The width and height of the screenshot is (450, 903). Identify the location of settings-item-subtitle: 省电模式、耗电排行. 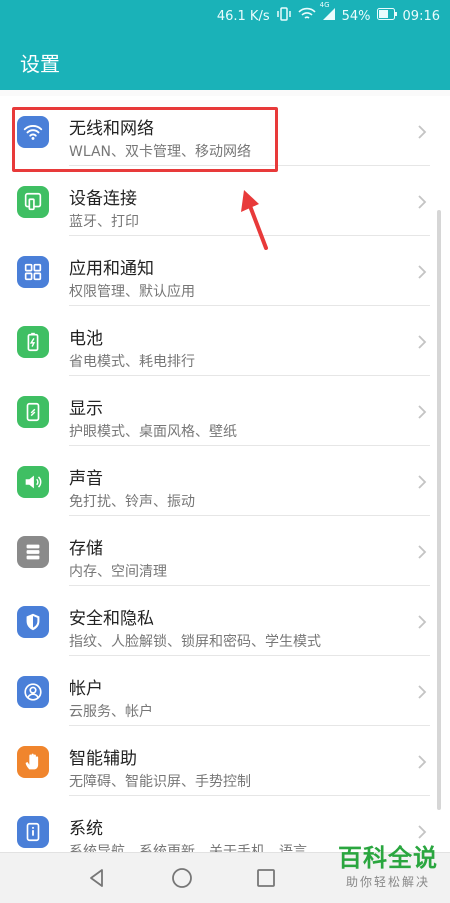
(132, 362).